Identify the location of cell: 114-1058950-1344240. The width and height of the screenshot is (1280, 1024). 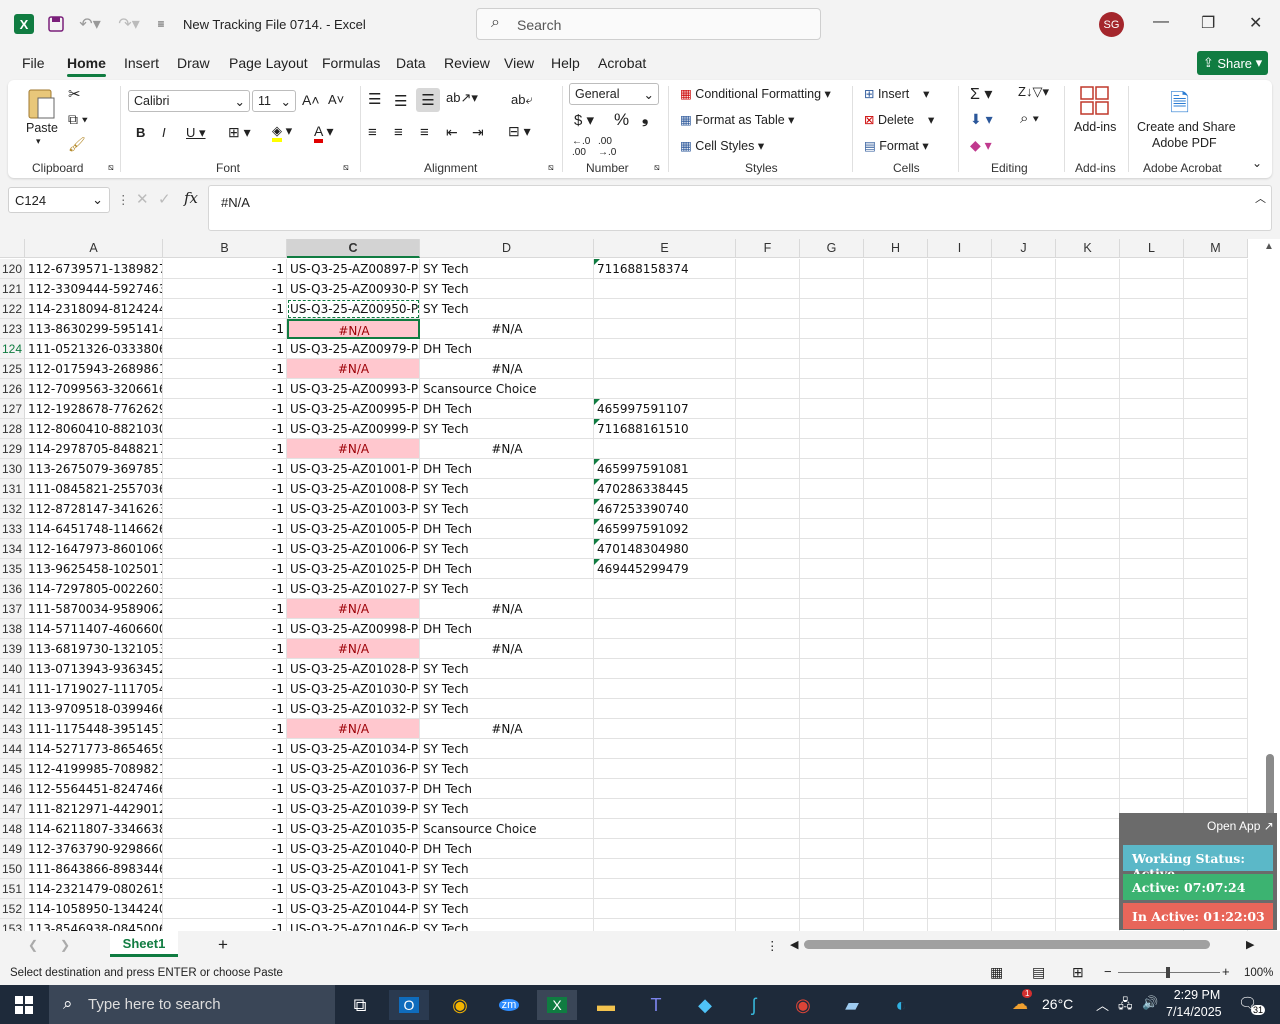
(94, 909).